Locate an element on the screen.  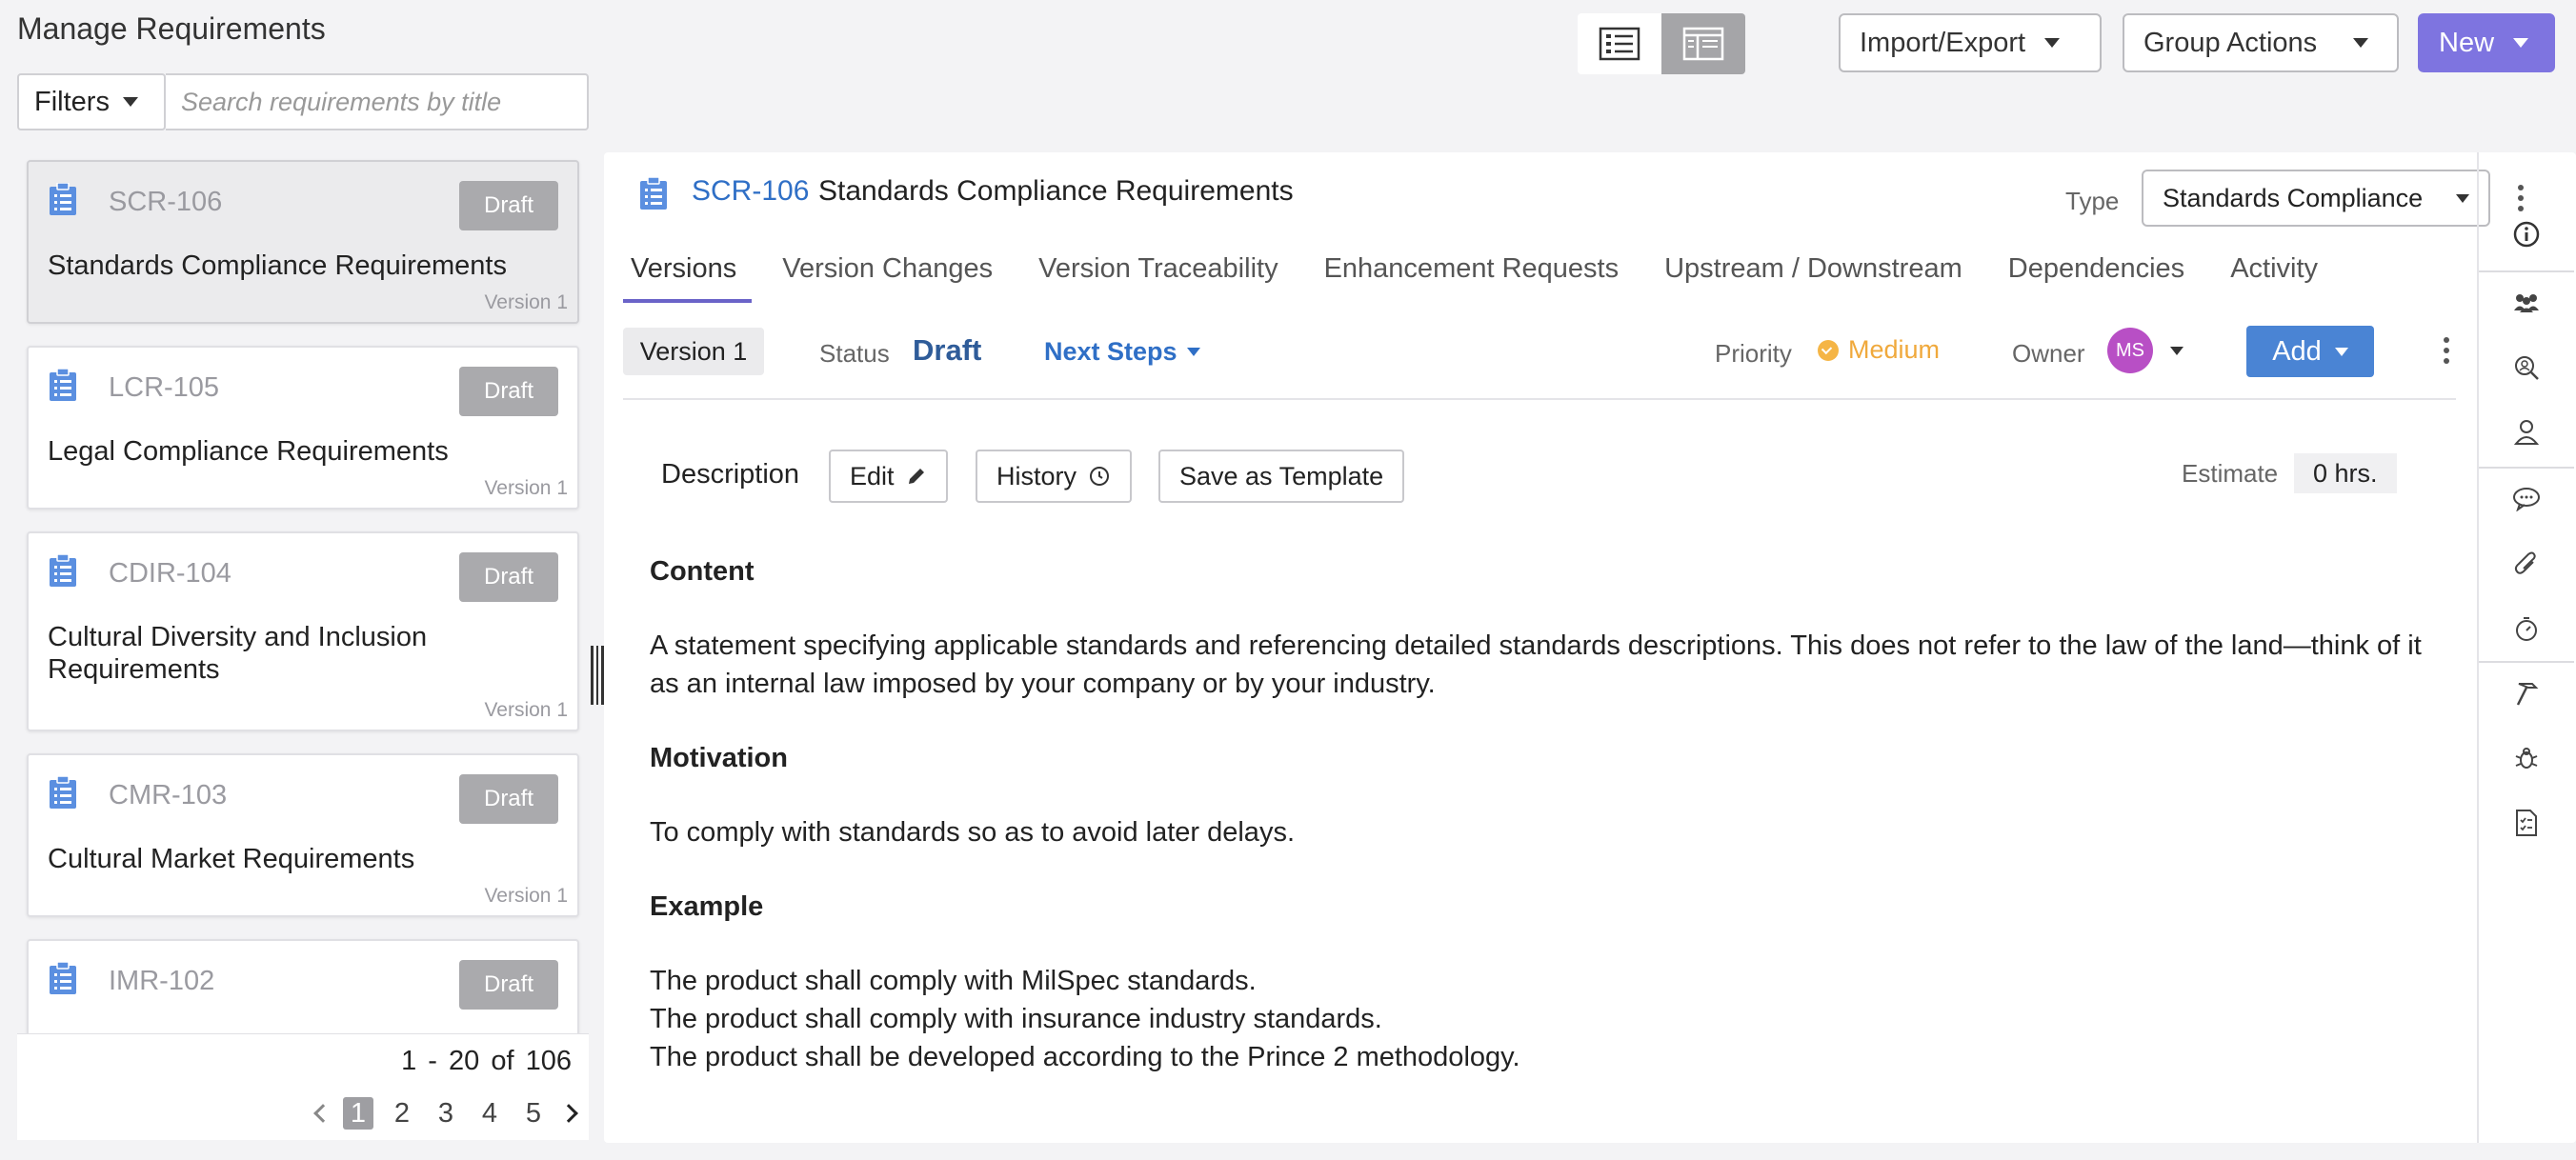
filters-label: Filters is located at coordinates (72, 101).